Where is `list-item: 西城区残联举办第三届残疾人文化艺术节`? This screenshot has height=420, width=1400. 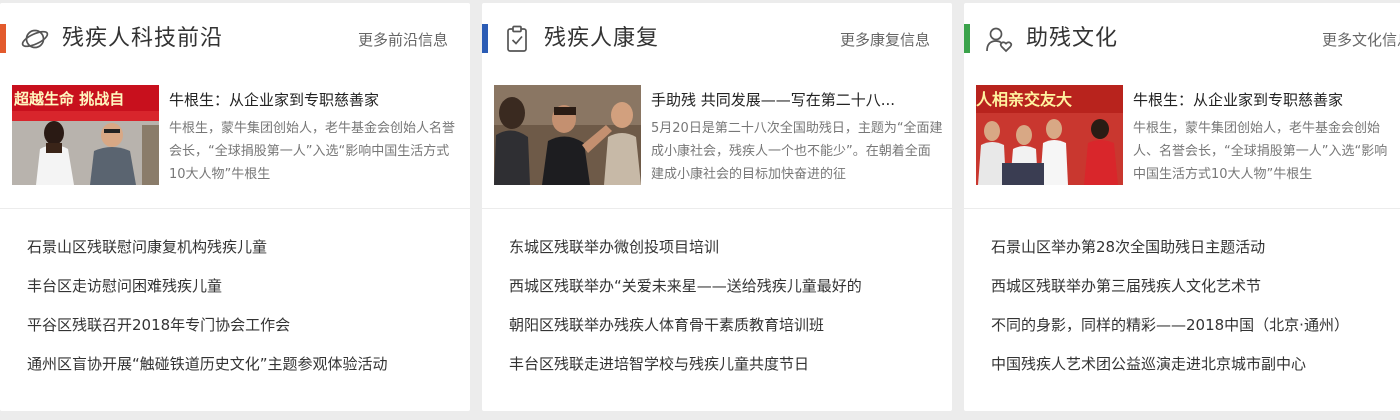 list-item: 西城区残联举办第三届残疾人文化艺术节 is located at coordinates (1195, 289).